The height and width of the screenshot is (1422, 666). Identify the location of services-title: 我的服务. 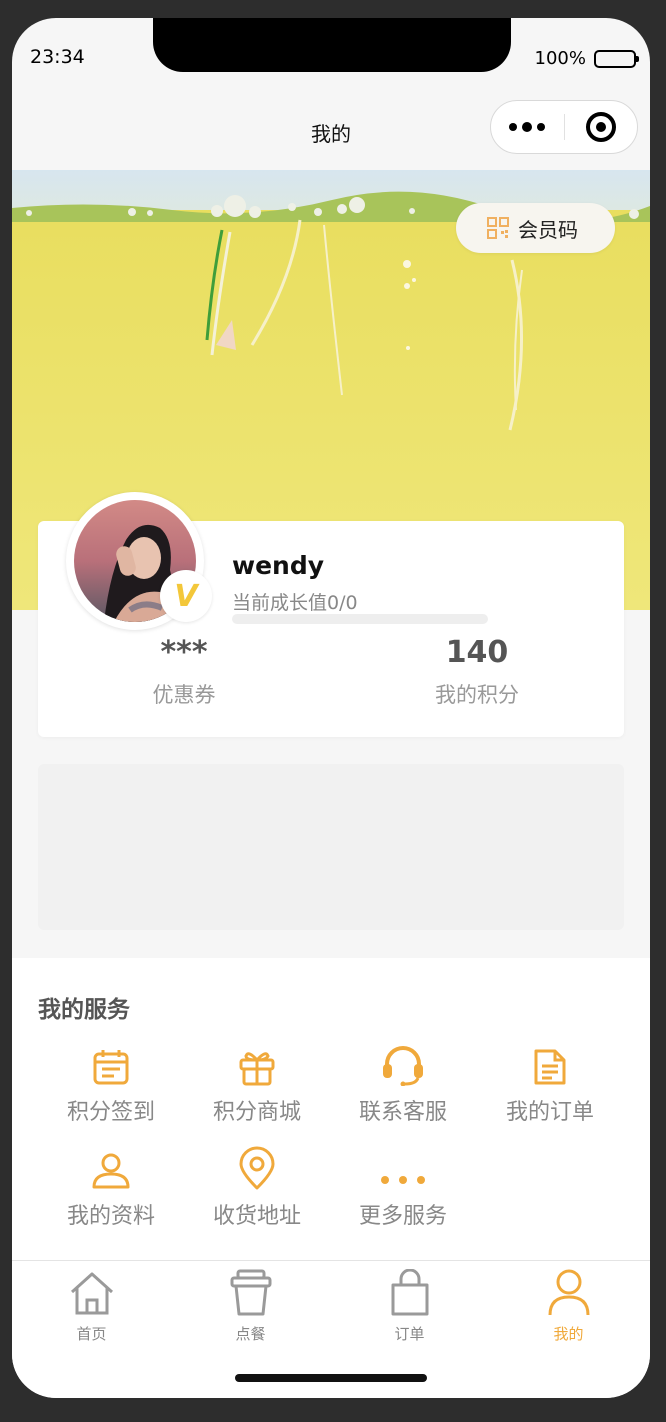
(84, 1010).